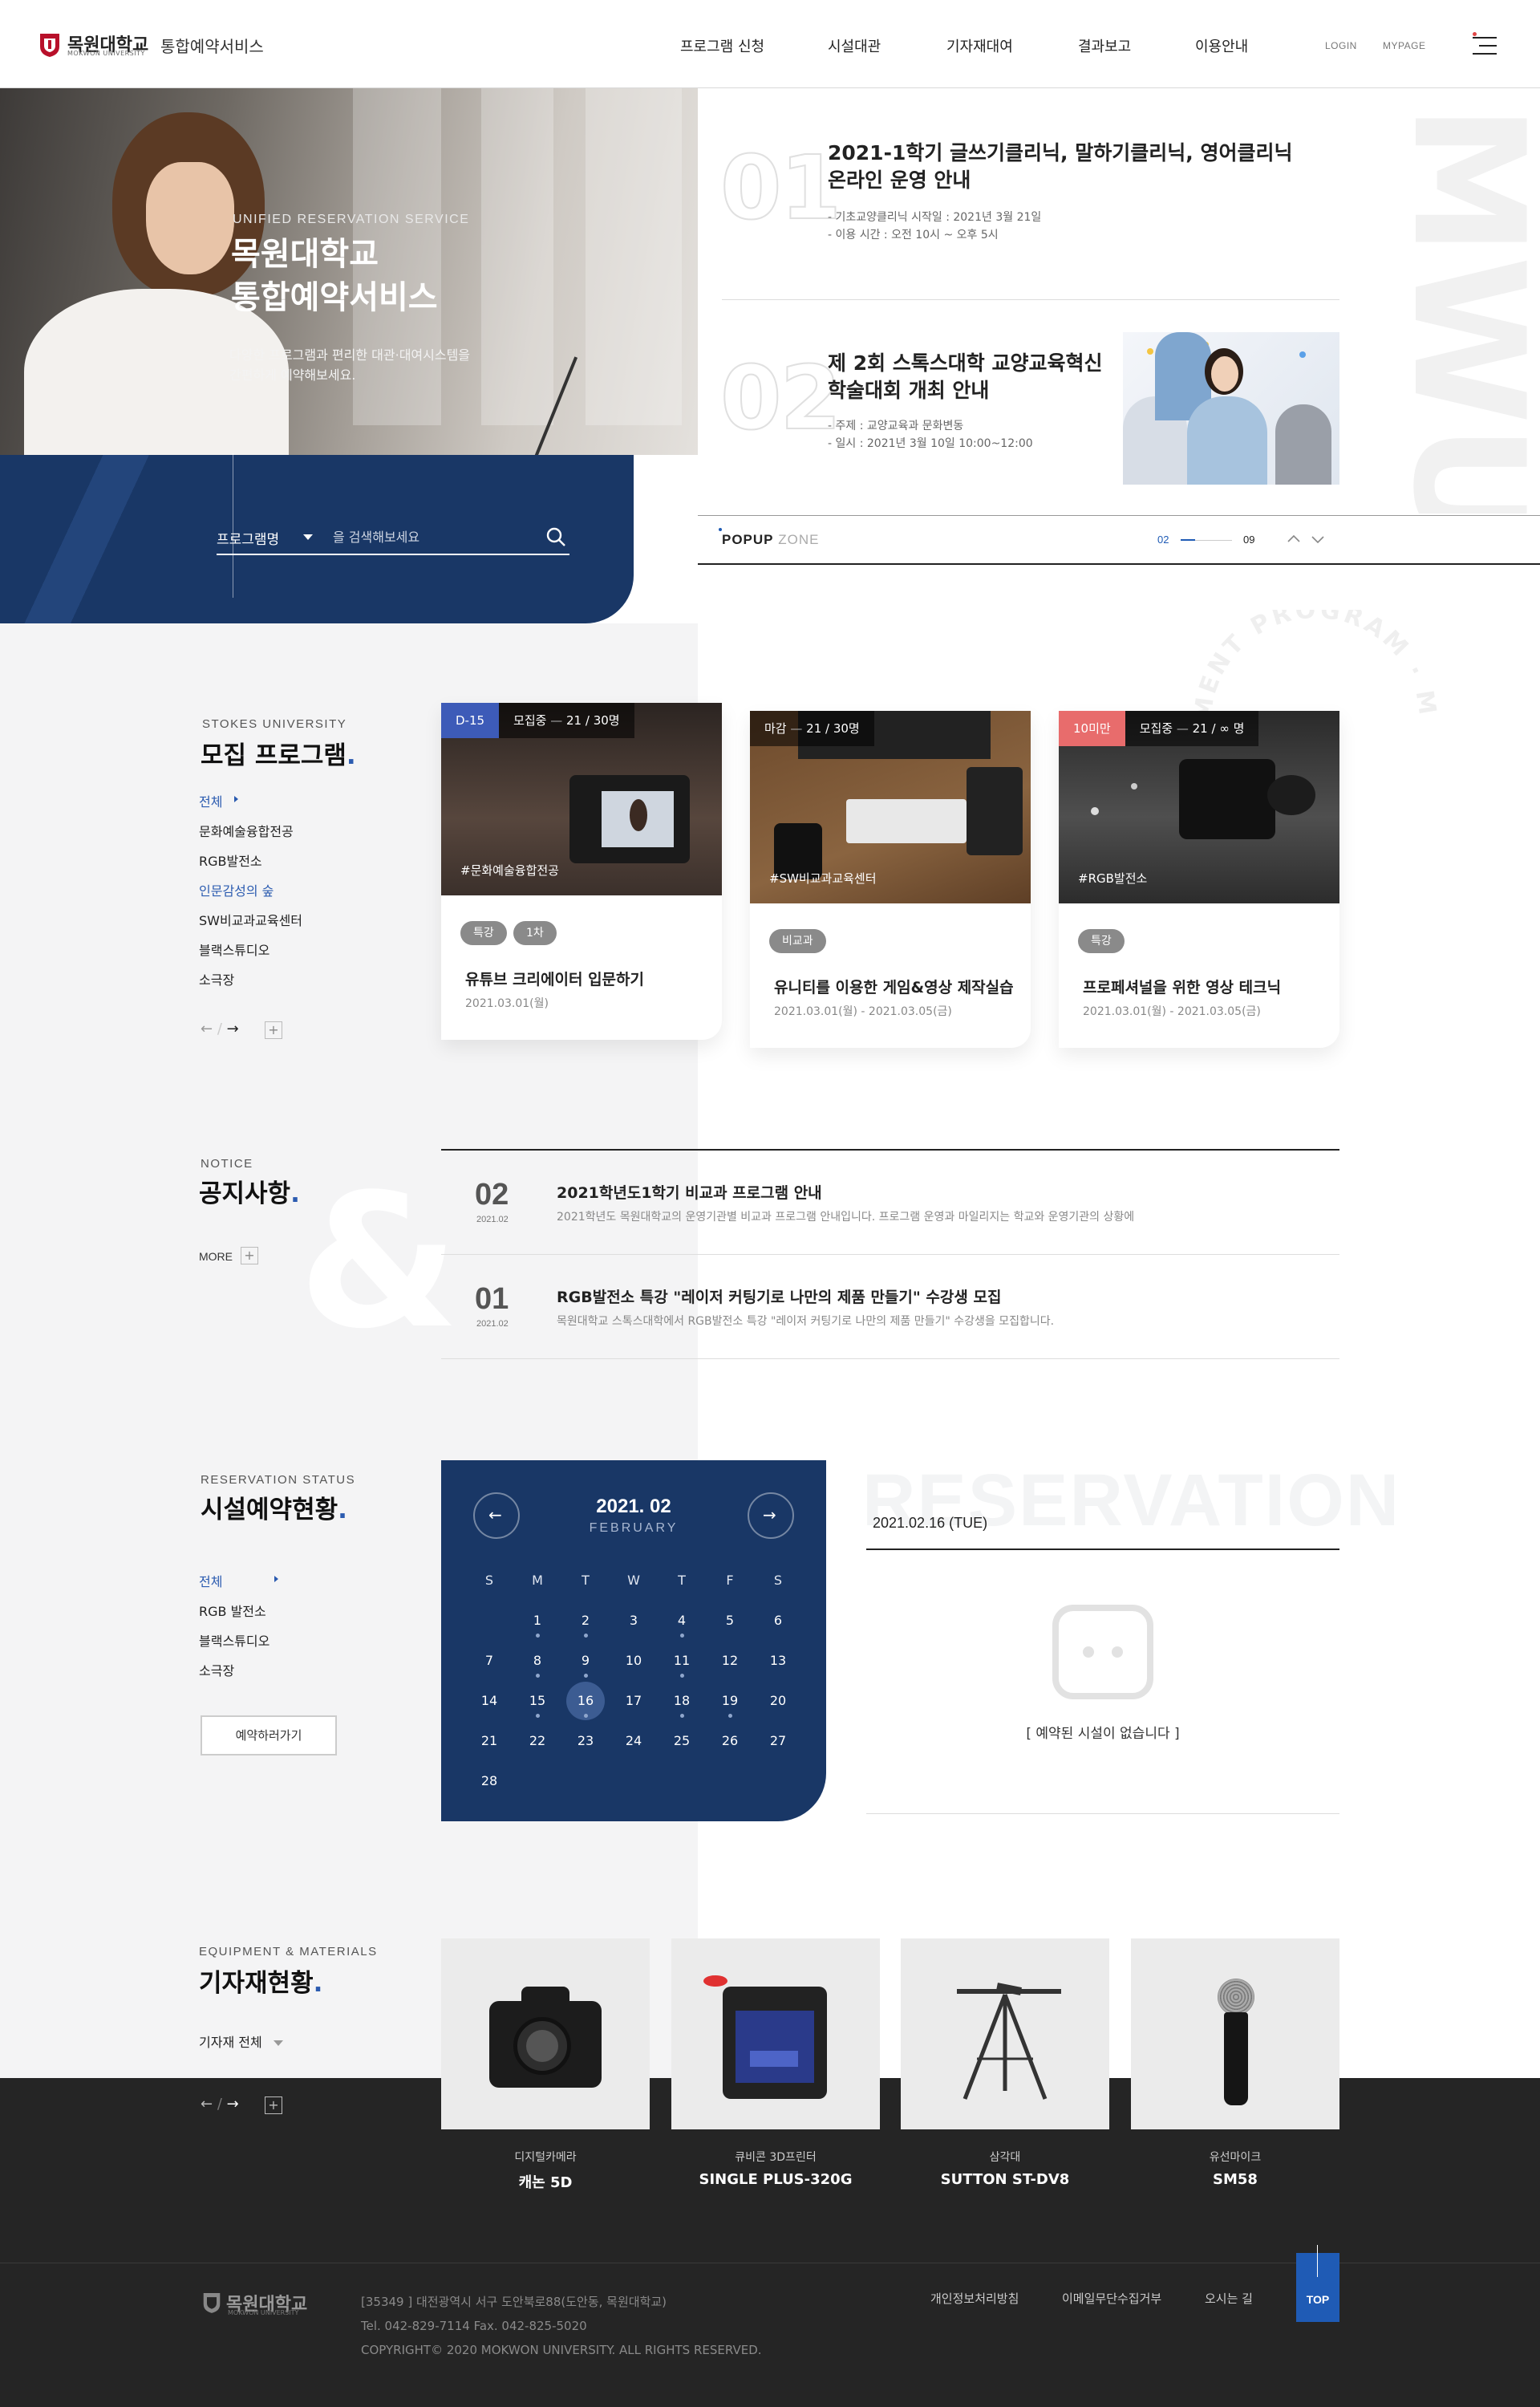  What do you see at coordinates (489, 1781) in the screenshot?
I see `calendar-day: 28` at bounding box center [489, 1781].